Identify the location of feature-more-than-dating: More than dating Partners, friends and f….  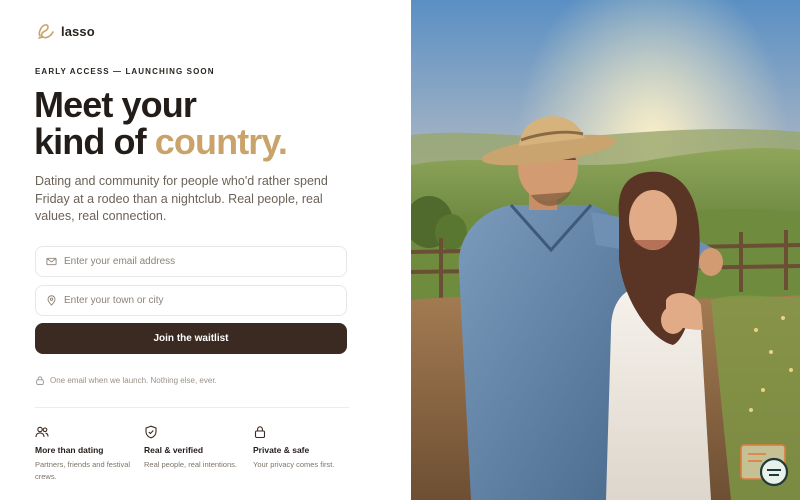
(85, 454).